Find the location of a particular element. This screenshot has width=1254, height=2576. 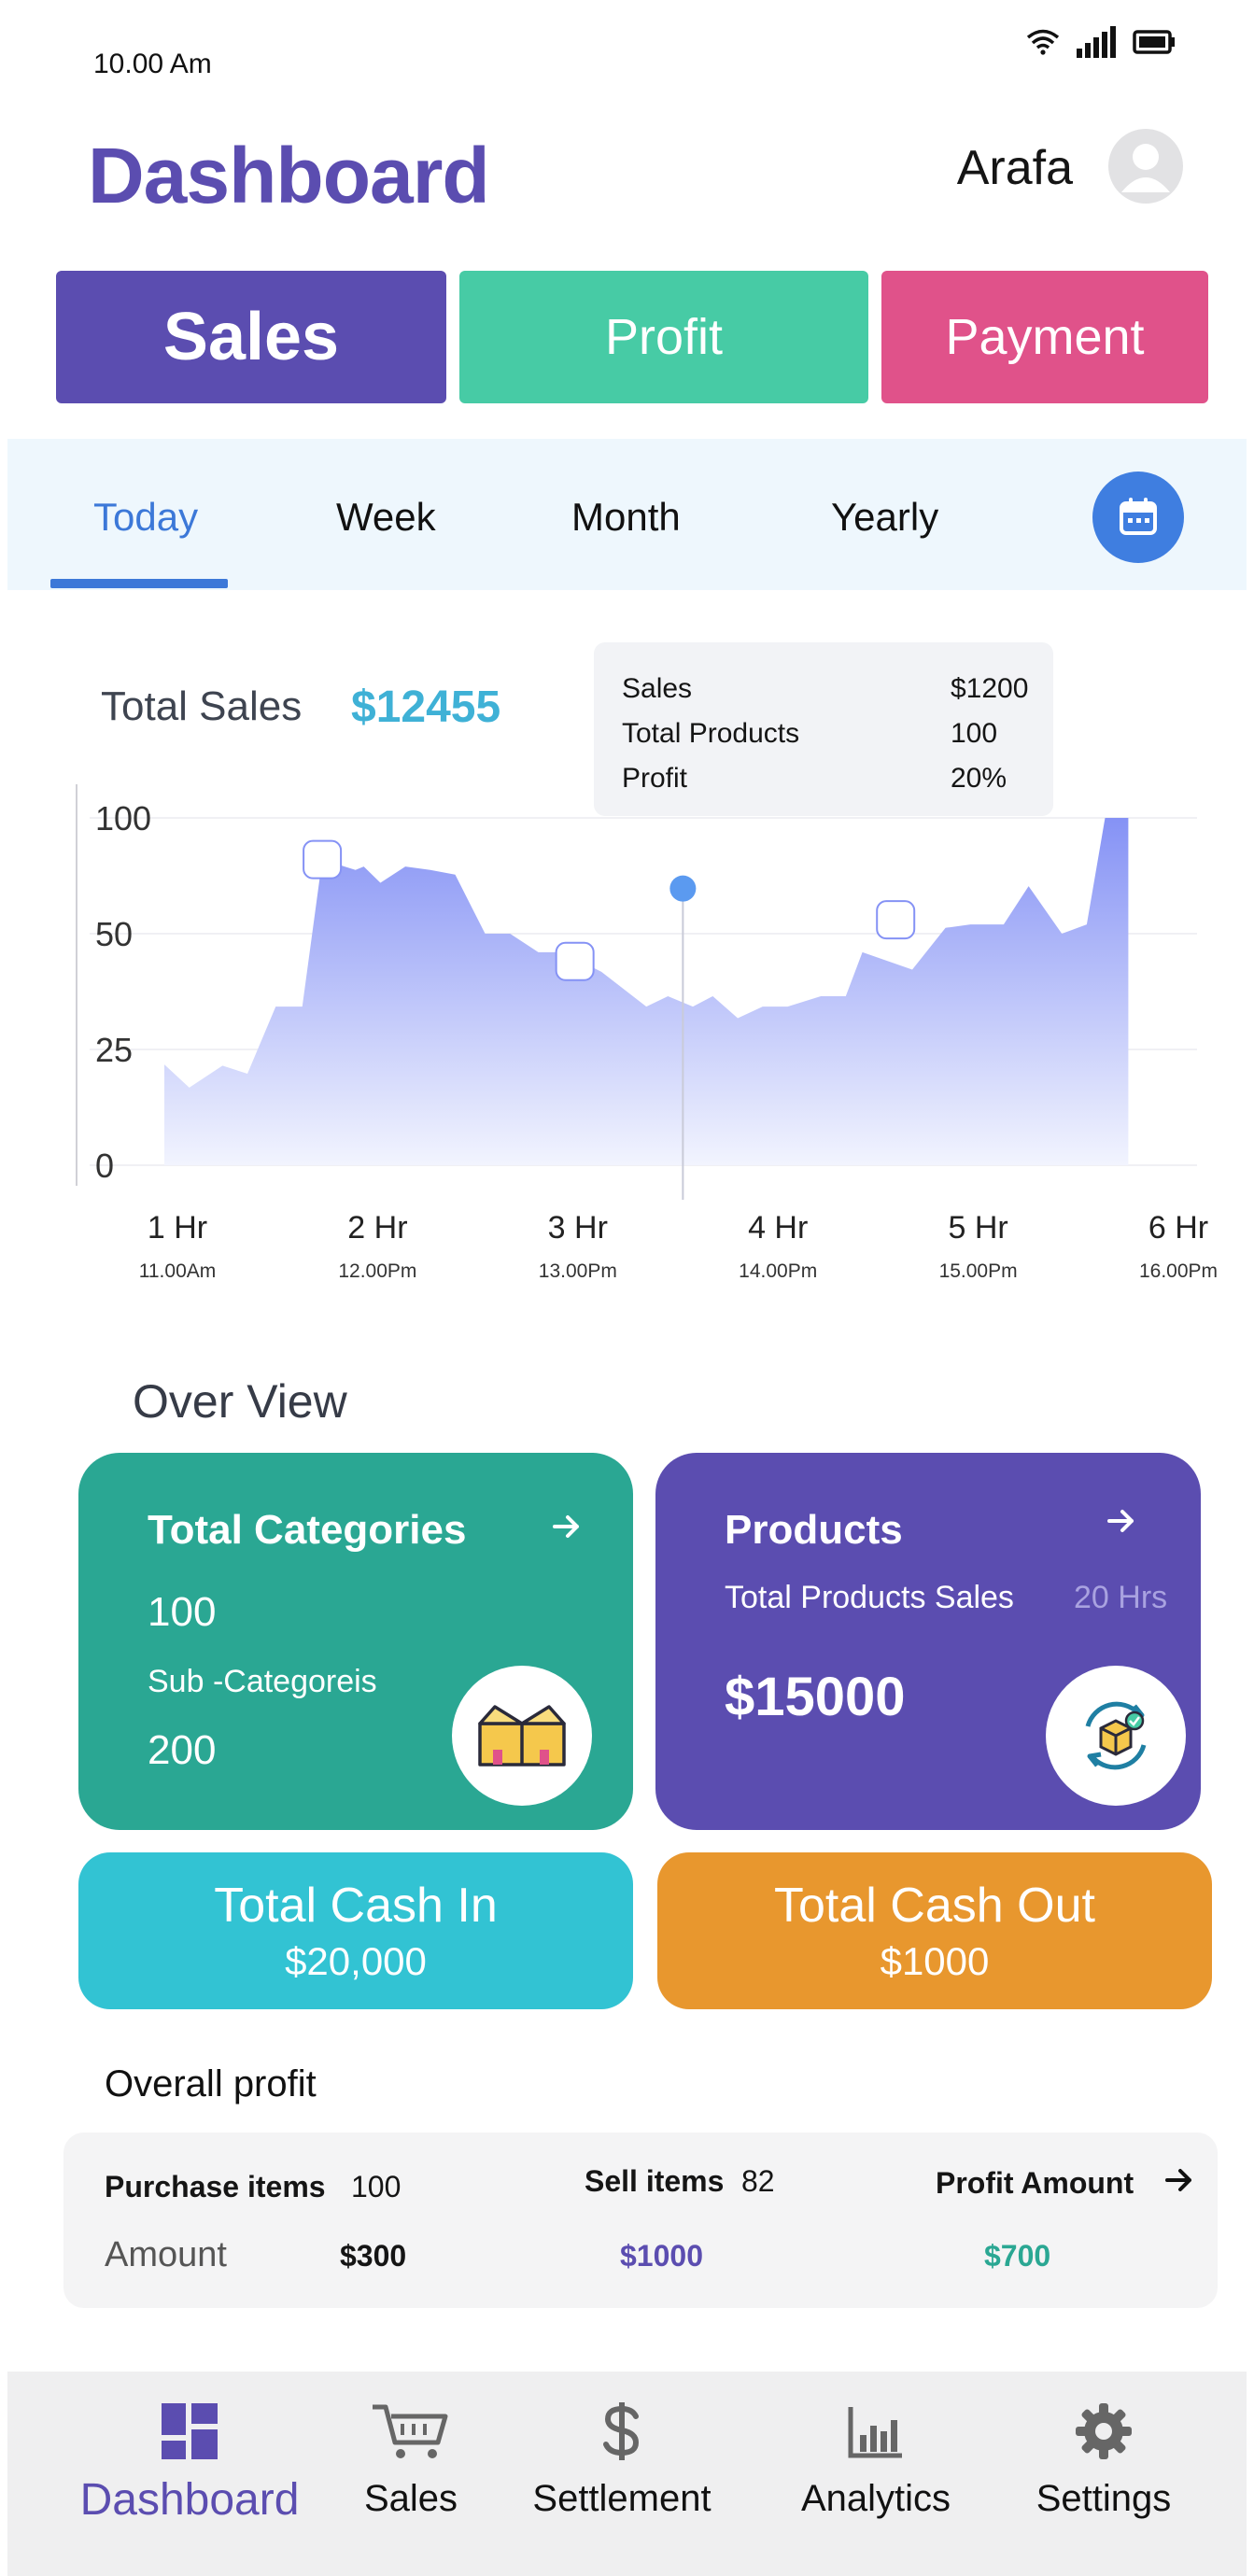

cart-icon is located at coordinates (410, 2431).